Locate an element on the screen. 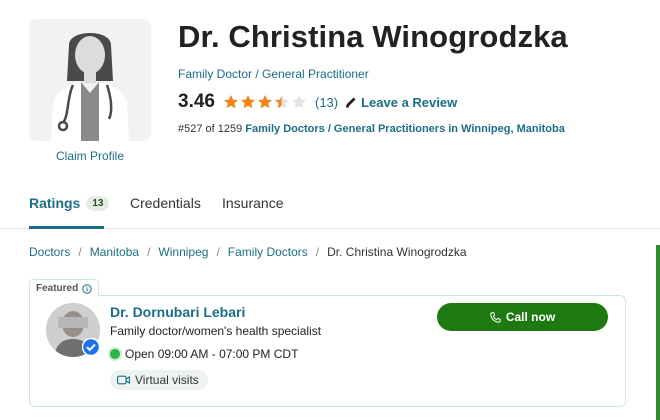  video-icon is located at coordinates (123, 380).